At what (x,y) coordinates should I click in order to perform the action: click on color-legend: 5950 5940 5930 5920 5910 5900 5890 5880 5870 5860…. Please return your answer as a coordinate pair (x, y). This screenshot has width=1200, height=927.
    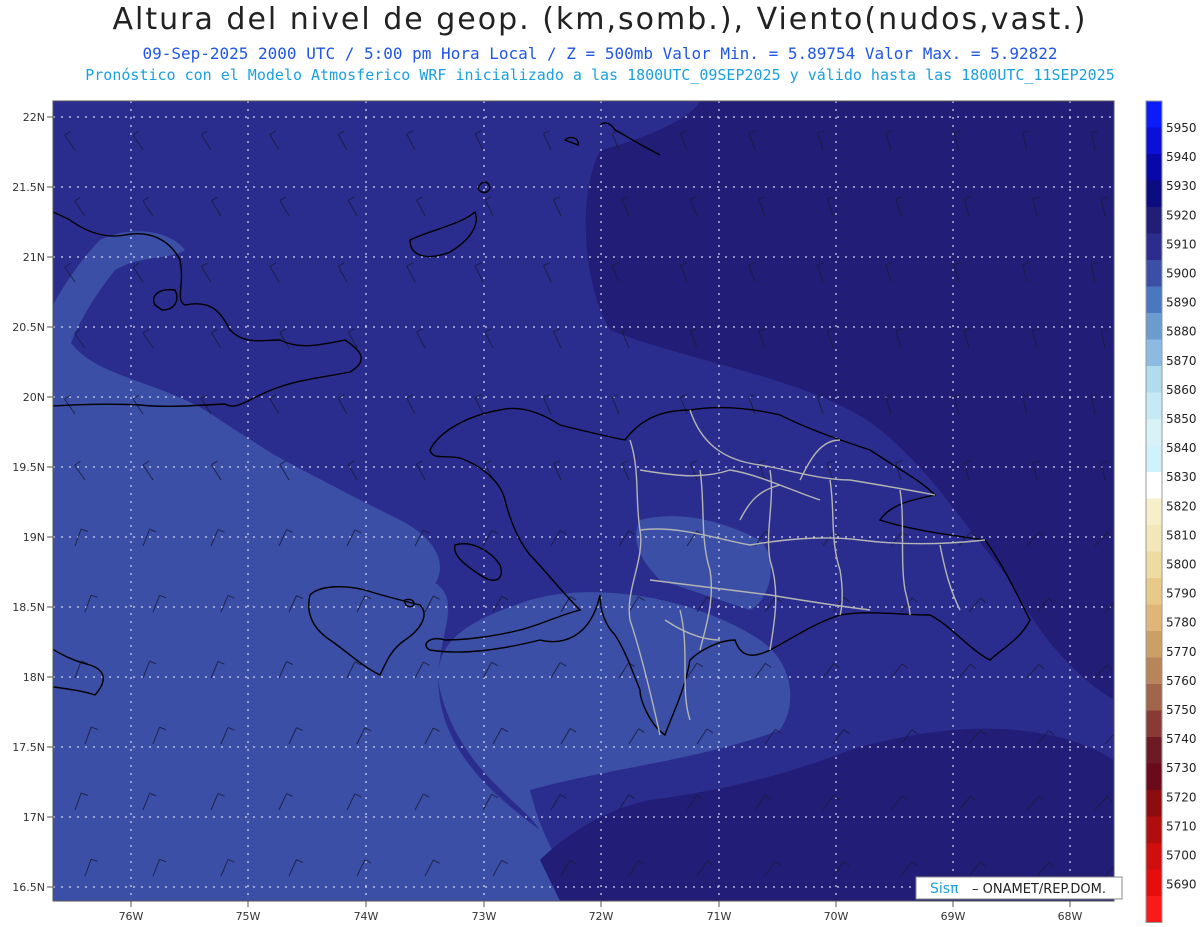
    Looking at the image, I should click on (1171, 511).